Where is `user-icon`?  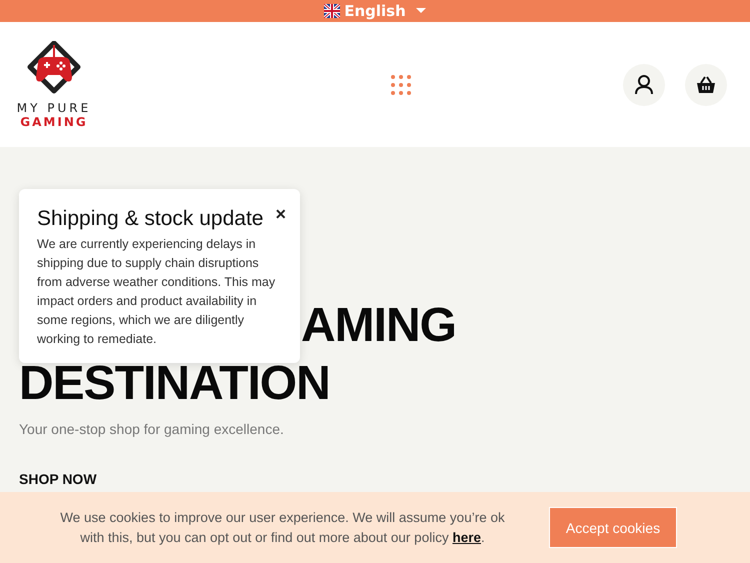
user-icon is located at coordinates (644, 84).